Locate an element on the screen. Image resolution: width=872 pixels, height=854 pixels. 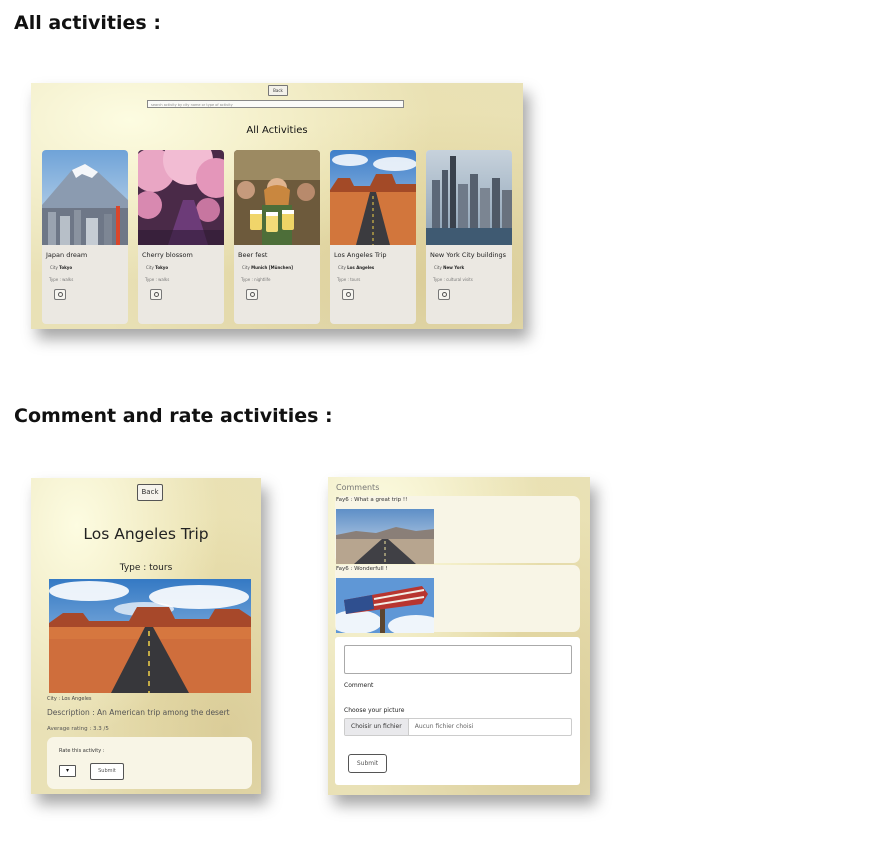
page-title: All Activities is located at coordinates (277, 130).